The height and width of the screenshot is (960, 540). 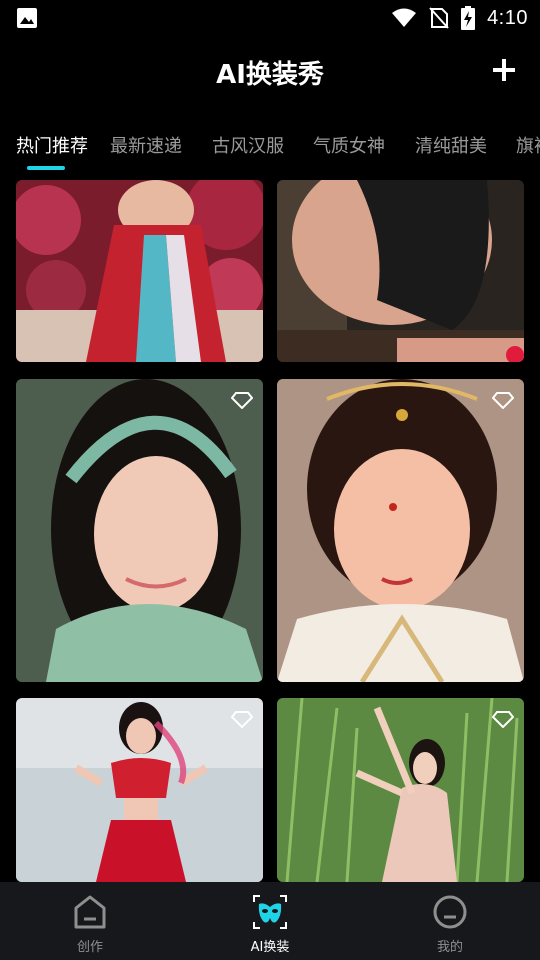 What do you see at coordinates (504, 70) in the screenshot?
I see `plus-icon` at bounding box center [504, 70].